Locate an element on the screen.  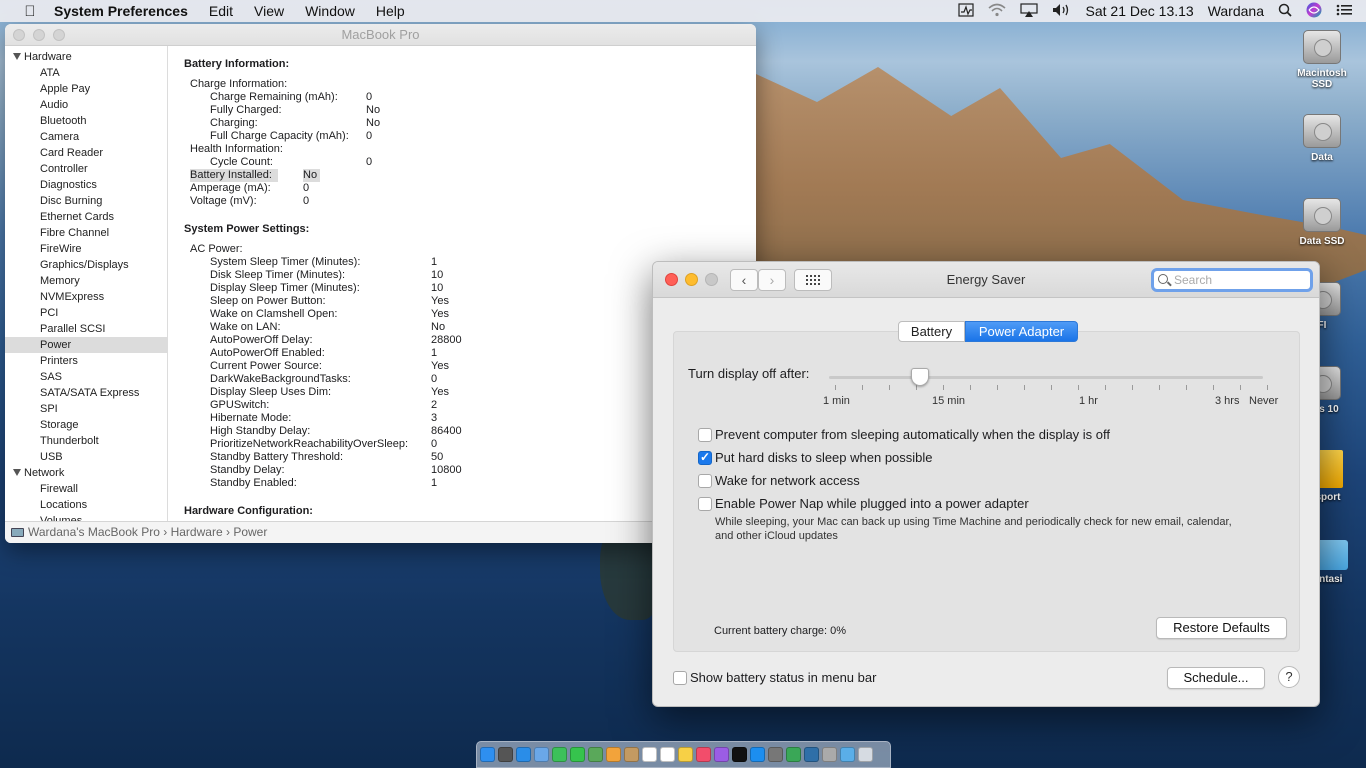
wifi-icon is located at coordinates (996, 11).